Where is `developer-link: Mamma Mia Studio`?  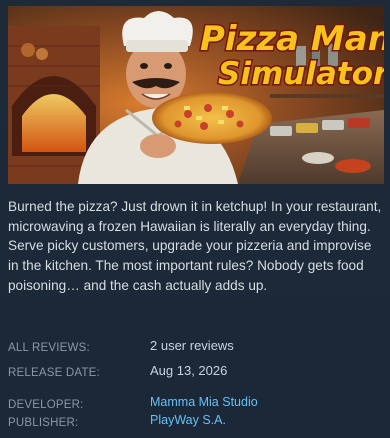
developer-link: Mamma Mia Studio is located at coordinates (204, 402).